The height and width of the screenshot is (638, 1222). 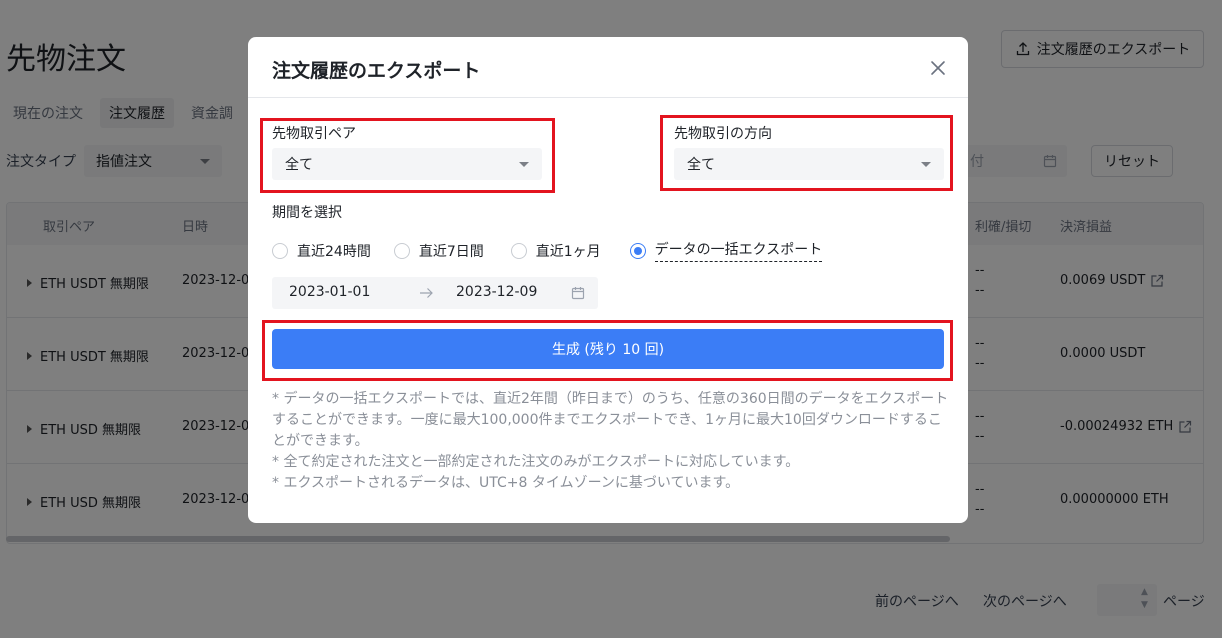 What do you see at coordinates (496, 292) in the screenshot?
I see `date-to: 2023-12-09` at bounding box center [496, 292].